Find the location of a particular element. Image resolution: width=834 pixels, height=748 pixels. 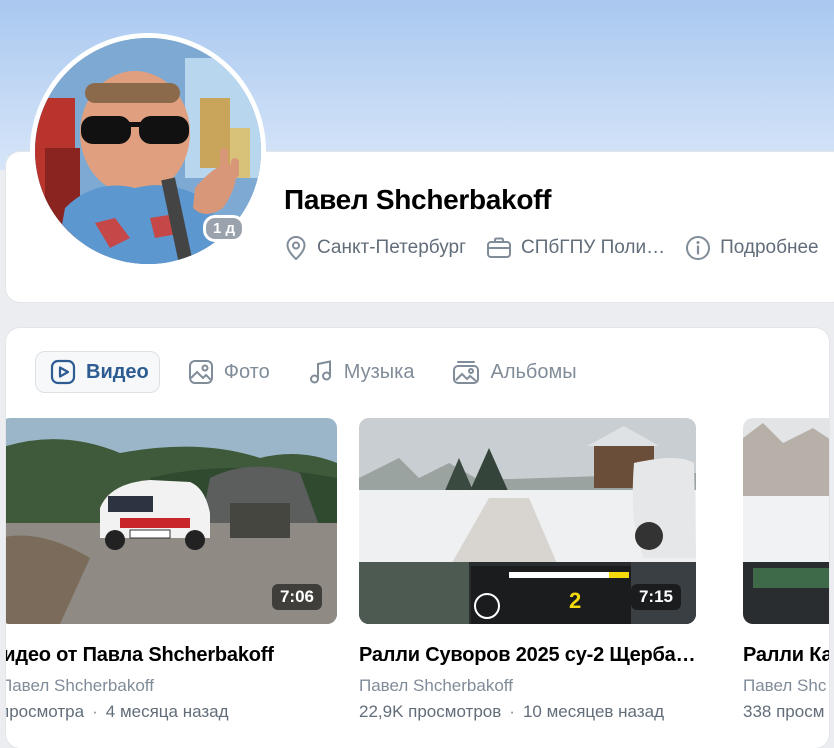

video-age-1: 4 месяца назад is located at coordinates (167, 711).